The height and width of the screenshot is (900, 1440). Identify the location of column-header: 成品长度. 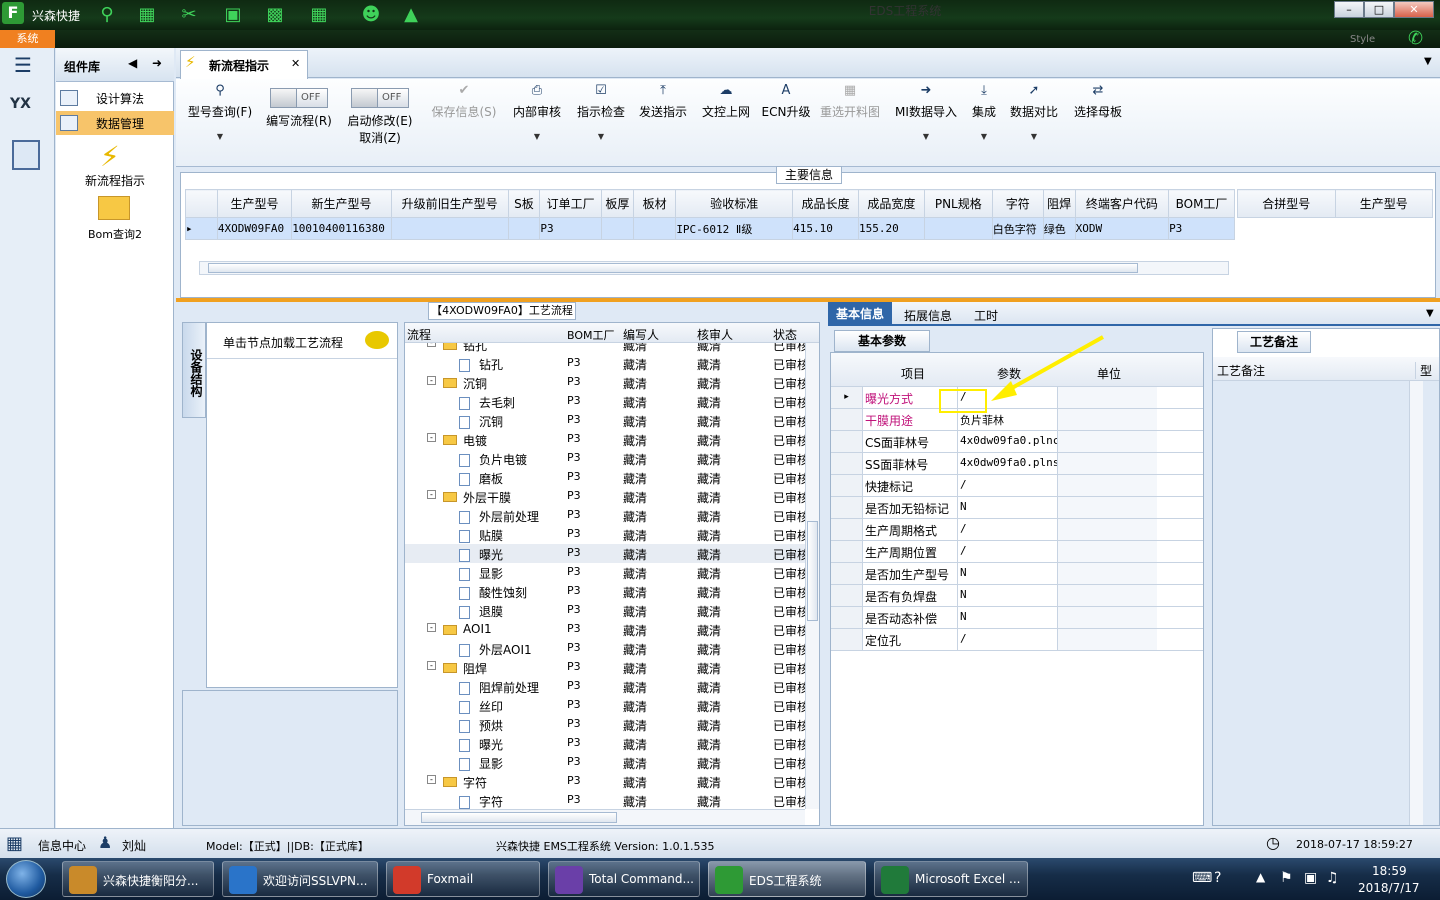
(825, 203).